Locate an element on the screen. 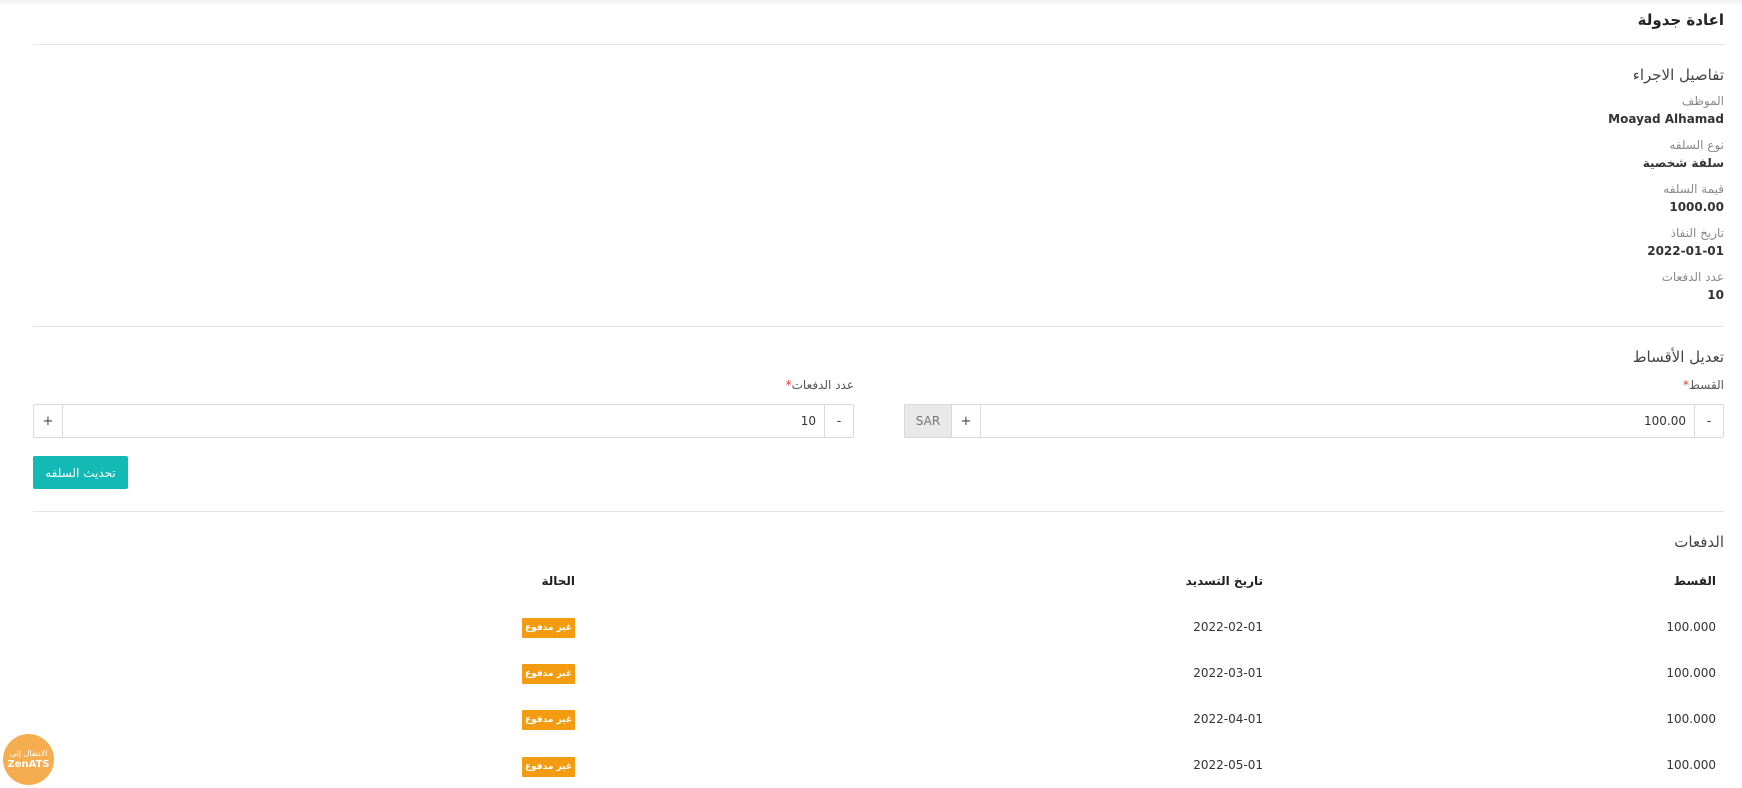  installment-minus-button: - is located at coordinates (1708, 421).